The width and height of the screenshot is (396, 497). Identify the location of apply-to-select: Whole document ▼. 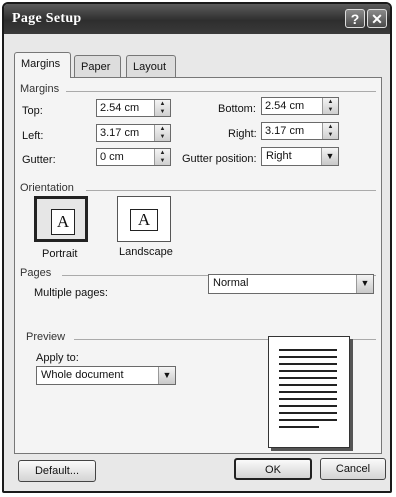
(106, 375).